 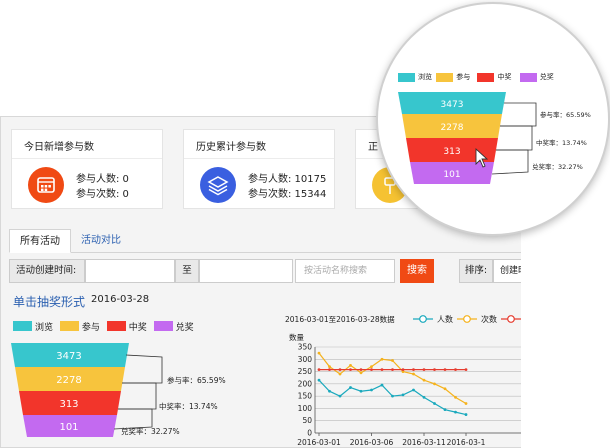 What do you see at coordinates (231, 147) in the screenshot?
I see `card-title: 历史累计参与数` at bounding box center [231, 147].